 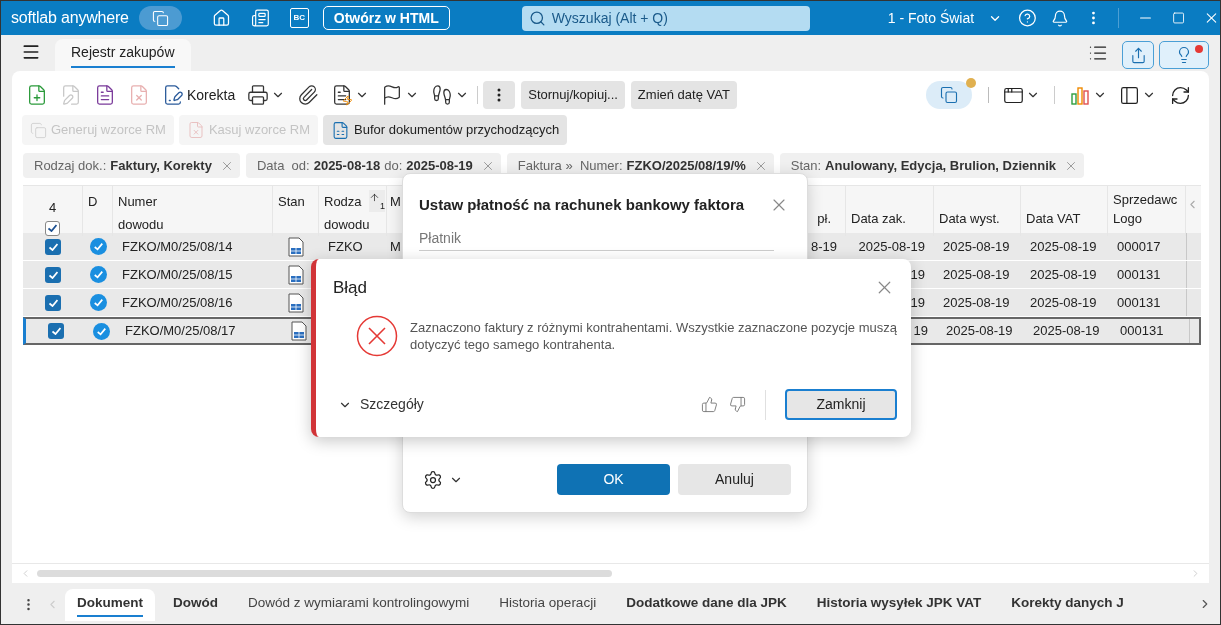 I want to click on table-cell: FZKO/M0/25/08/14, so click(x=177, y=246).